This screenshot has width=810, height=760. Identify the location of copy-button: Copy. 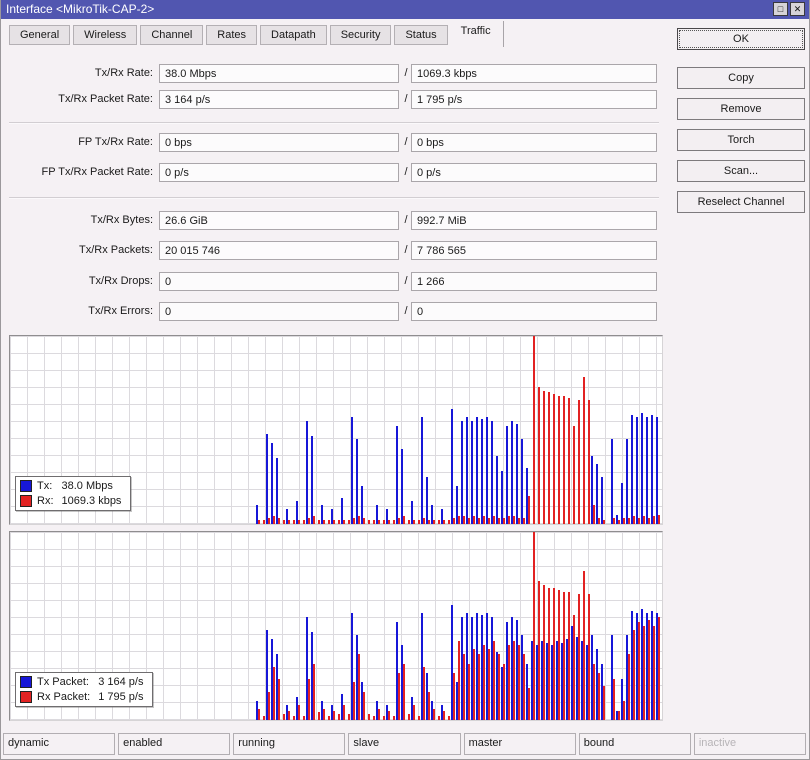
(741, 78).